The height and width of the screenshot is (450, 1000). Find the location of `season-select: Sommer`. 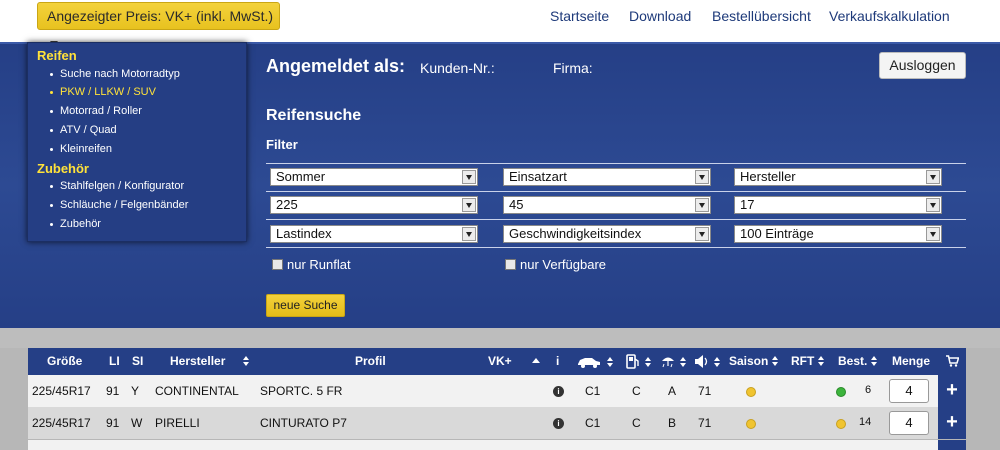

season-select: Sommer is located at coordinates (374, 177).